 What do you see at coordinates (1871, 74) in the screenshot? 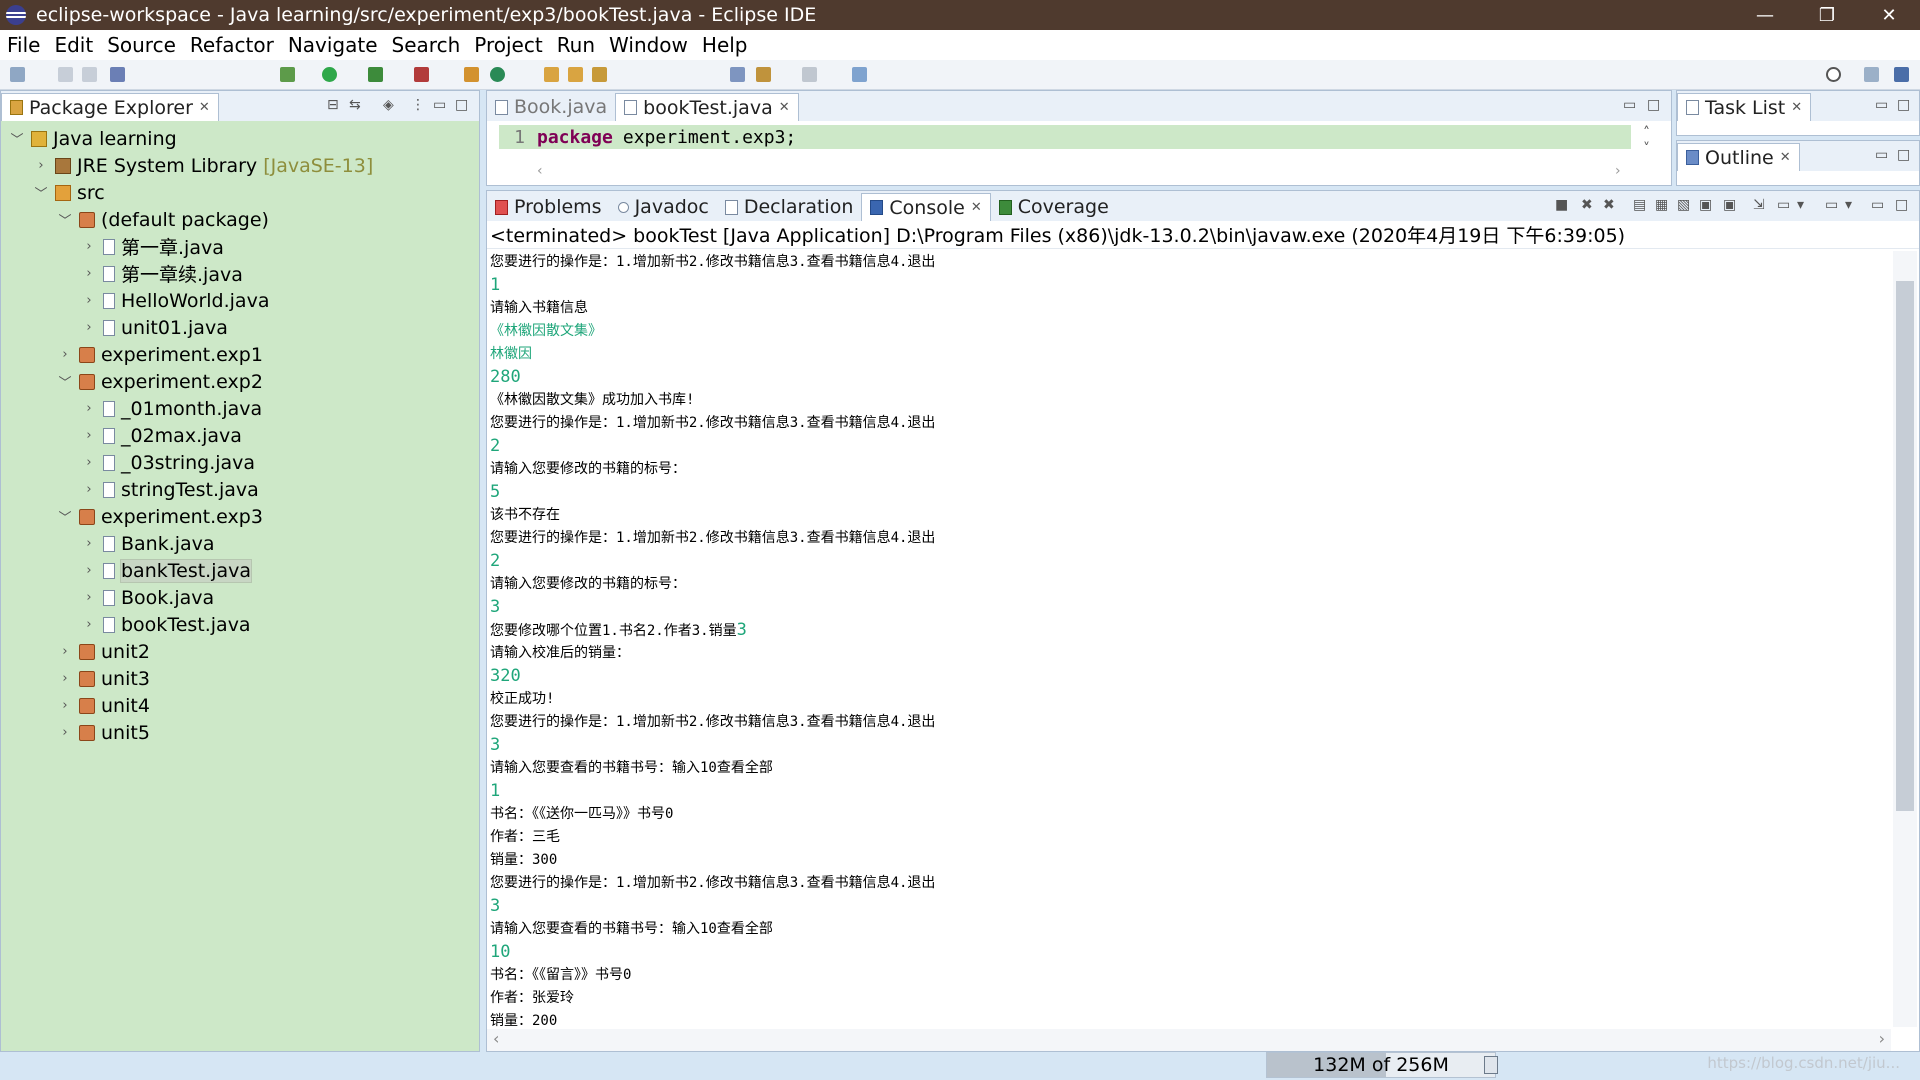
I see `open-perspective-icon` at bounding box center [1871, 74].